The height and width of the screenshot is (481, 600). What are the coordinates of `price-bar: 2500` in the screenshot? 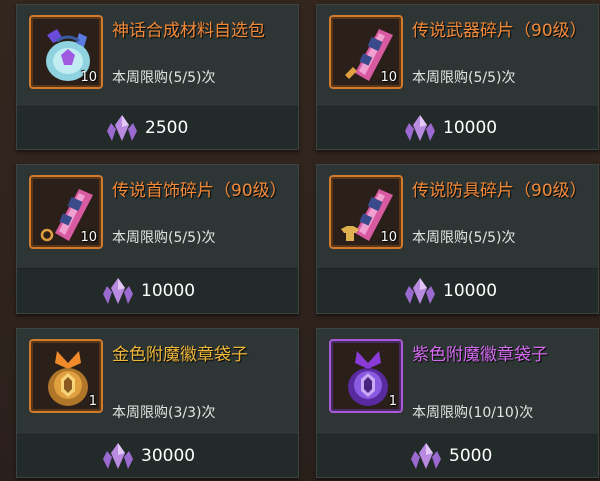 It's located at (157, 127).